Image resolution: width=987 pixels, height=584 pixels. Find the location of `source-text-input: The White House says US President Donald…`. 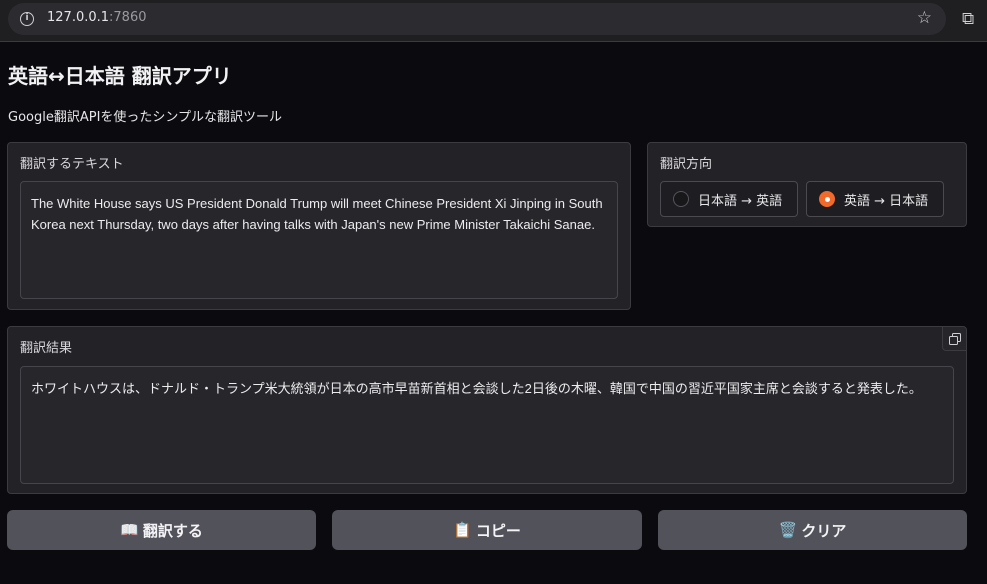

source-text-input: The White House says US President Donald… is located at coordinates (319, 240).